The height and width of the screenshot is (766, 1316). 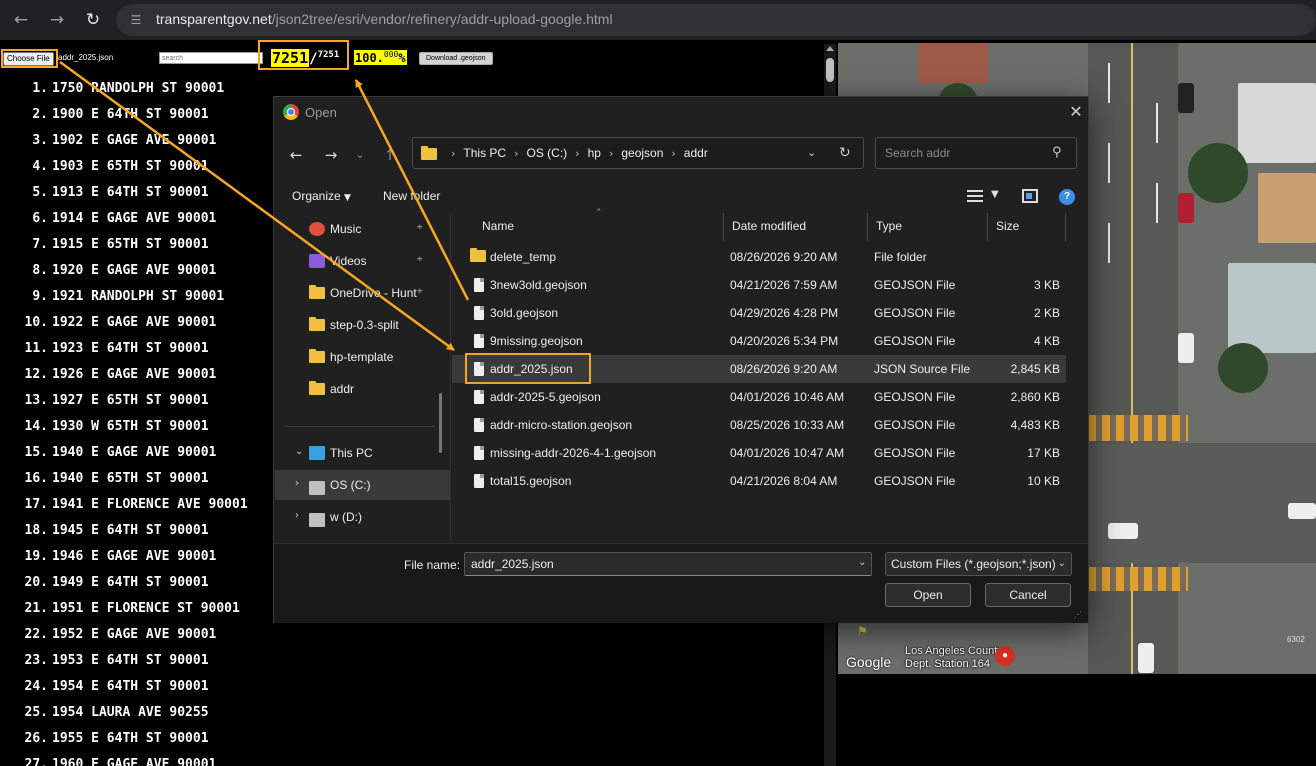 What do you see at coordinates (862, 631) in the screenshot?
I see `map-marker-icon: ⚑` at bounding box center [862, 631].